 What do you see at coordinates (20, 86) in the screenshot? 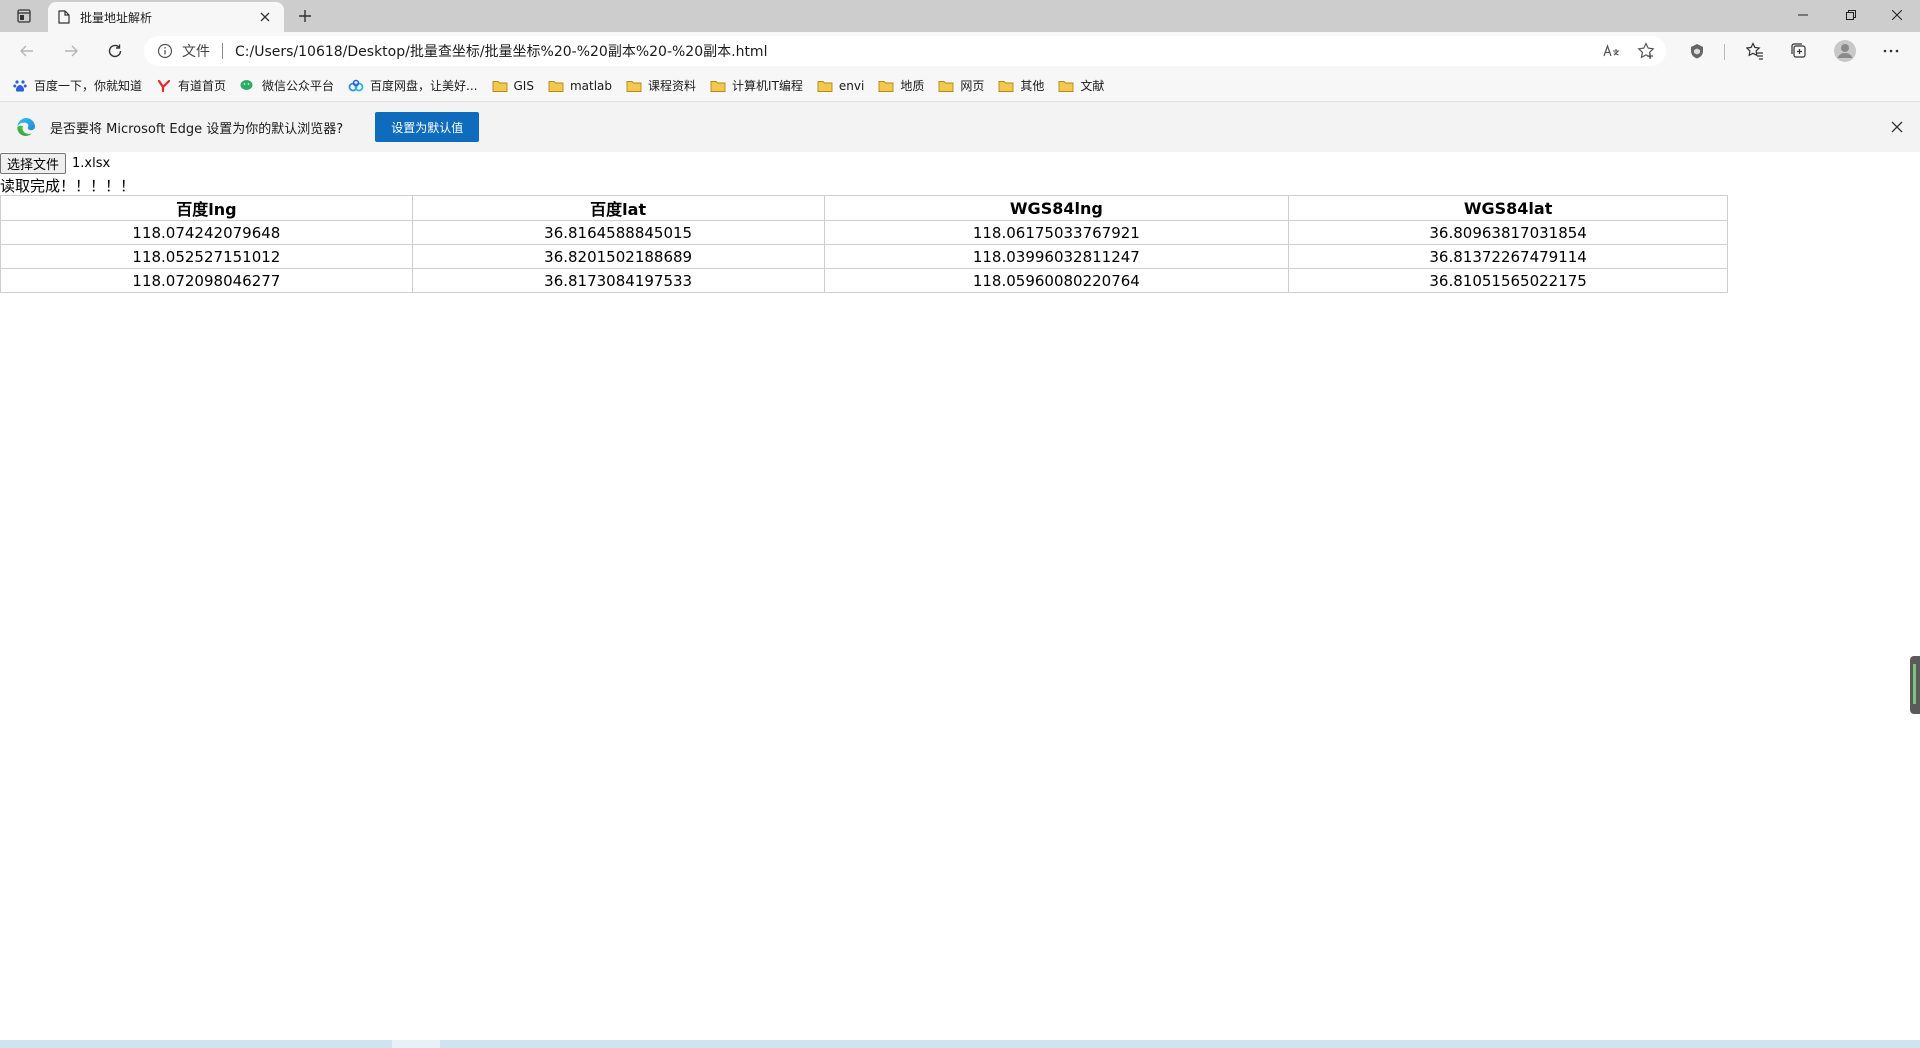
I see `baidu-paw-icon` at bounding box center [20, 86].